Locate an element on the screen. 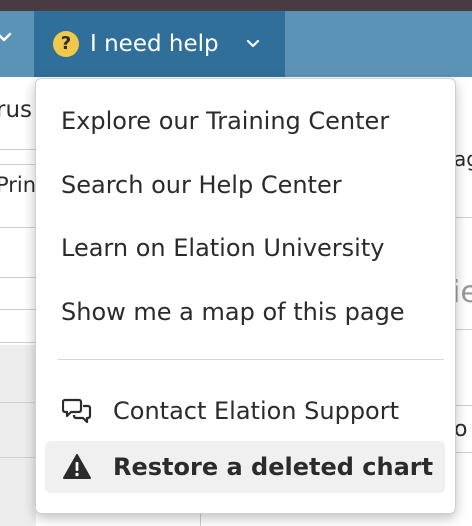 The height and width of the screenshot is (526, 472). menu-item-elation-university: Learn on Elation University is located at coordinates (245, 248).